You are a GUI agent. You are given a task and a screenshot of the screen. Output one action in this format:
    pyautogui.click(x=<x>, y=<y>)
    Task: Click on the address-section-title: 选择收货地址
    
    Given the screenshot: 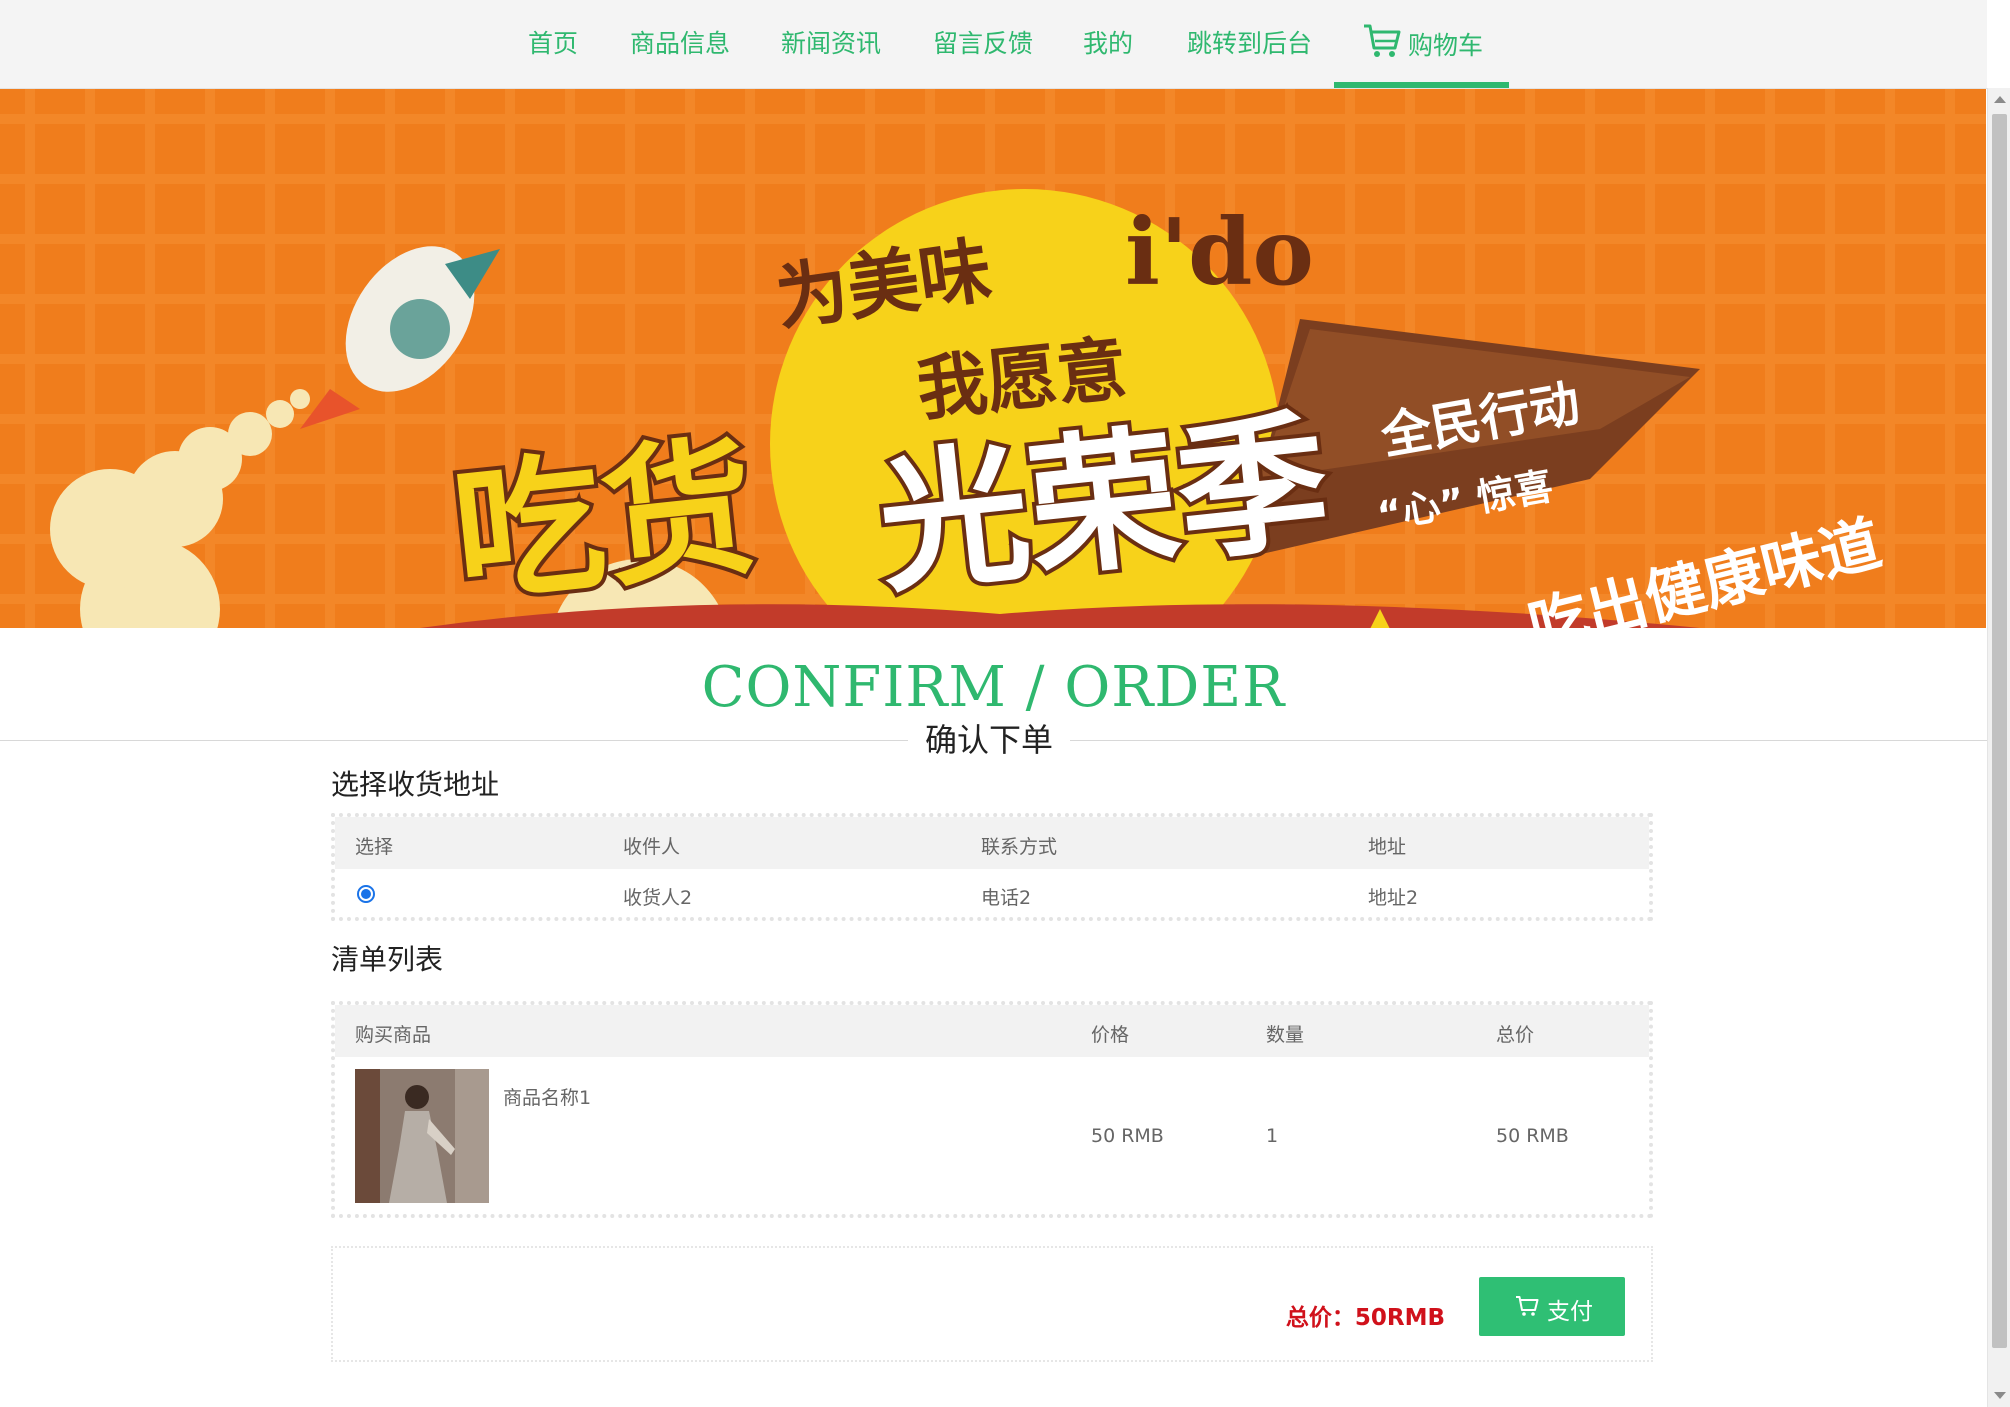 What is the action you would take?
    pyautogui.click(x=415, y=784)
    